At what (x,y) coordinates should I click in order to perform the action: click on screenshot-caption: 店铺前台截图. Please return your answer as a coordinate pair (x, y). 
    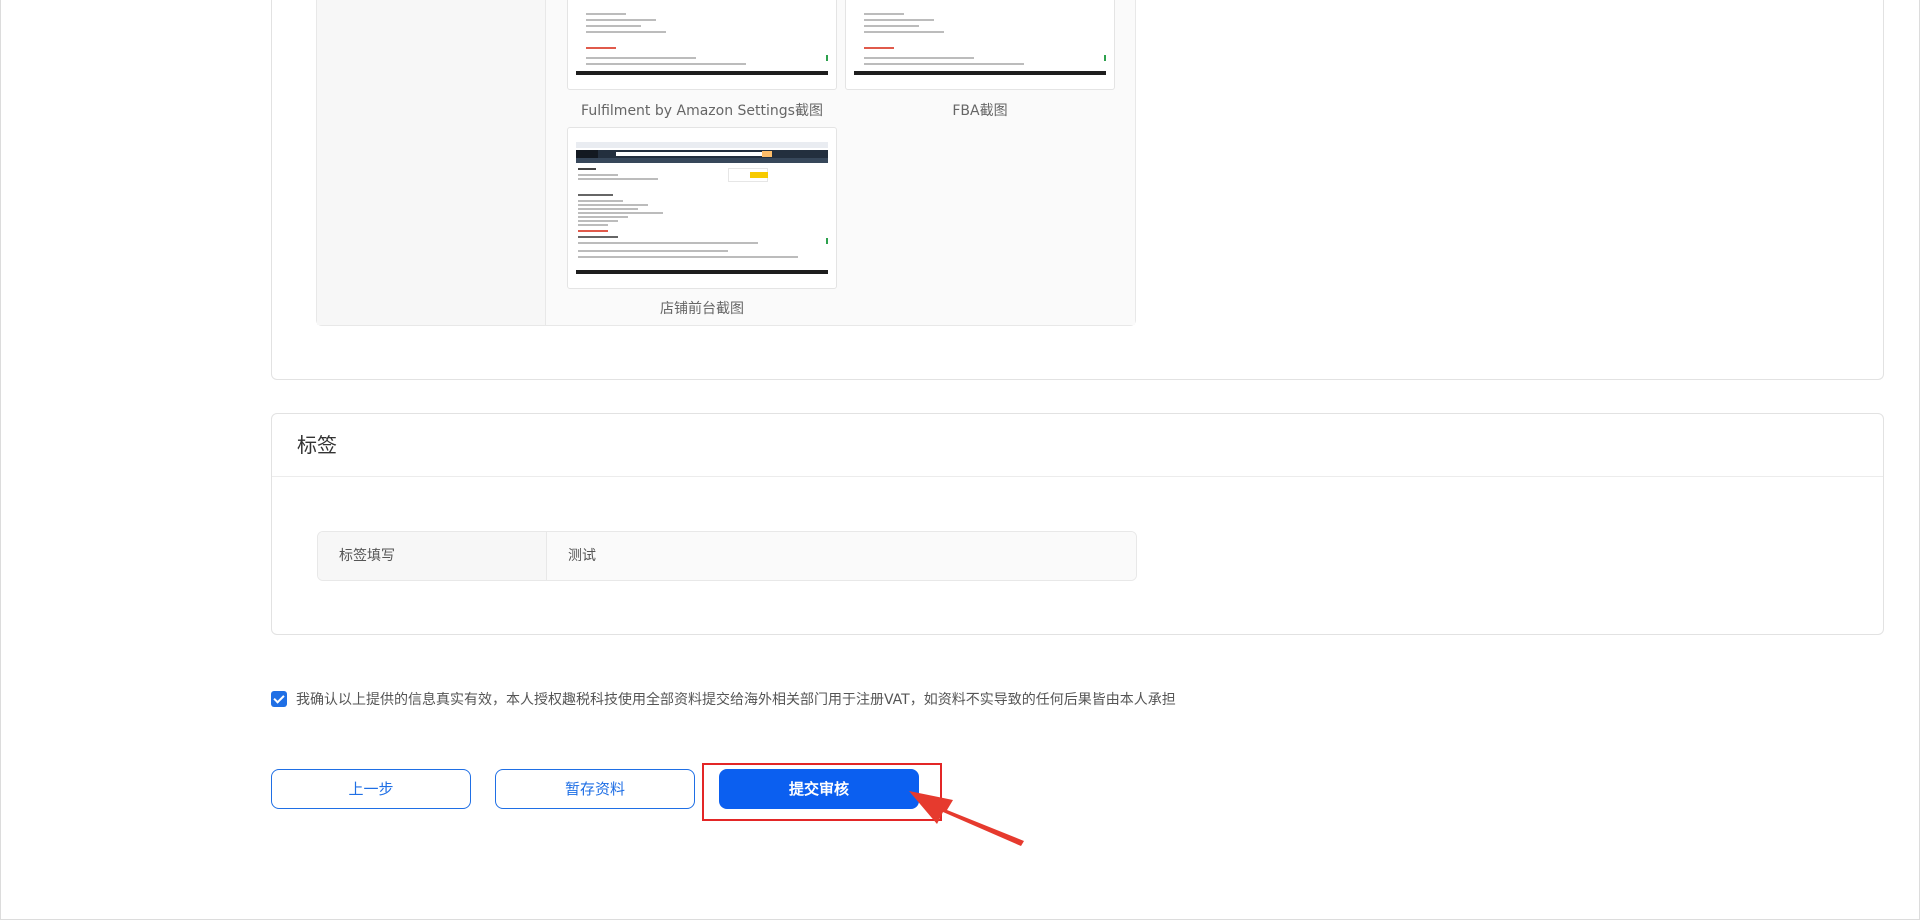
    Looking at the image, I should click on (702, 309).